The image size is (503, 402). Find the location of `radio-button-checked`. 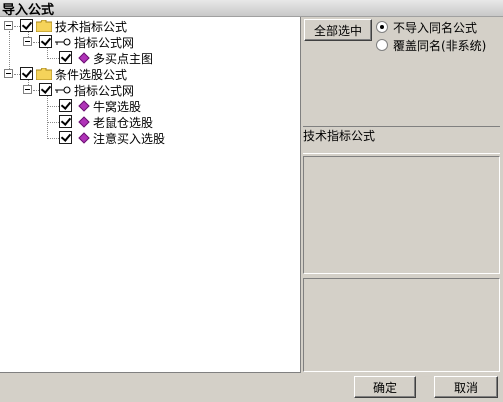

radio-button-checked is located at coordinates (382, 27).